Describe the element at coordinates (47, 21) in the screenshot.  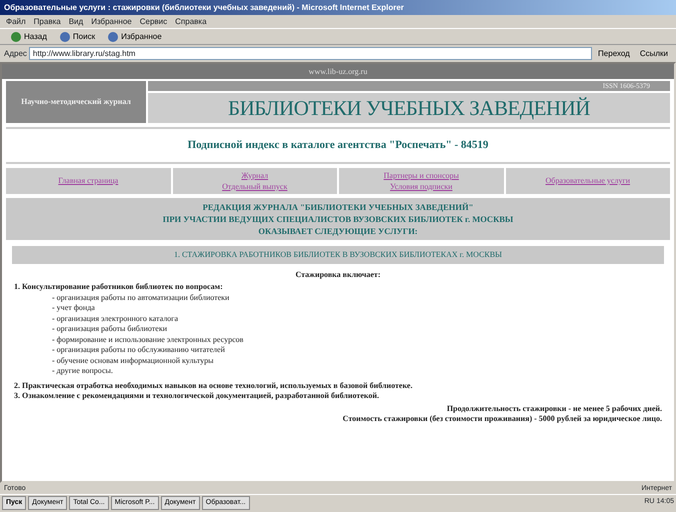
I see `menu-item: Правка` at that location.